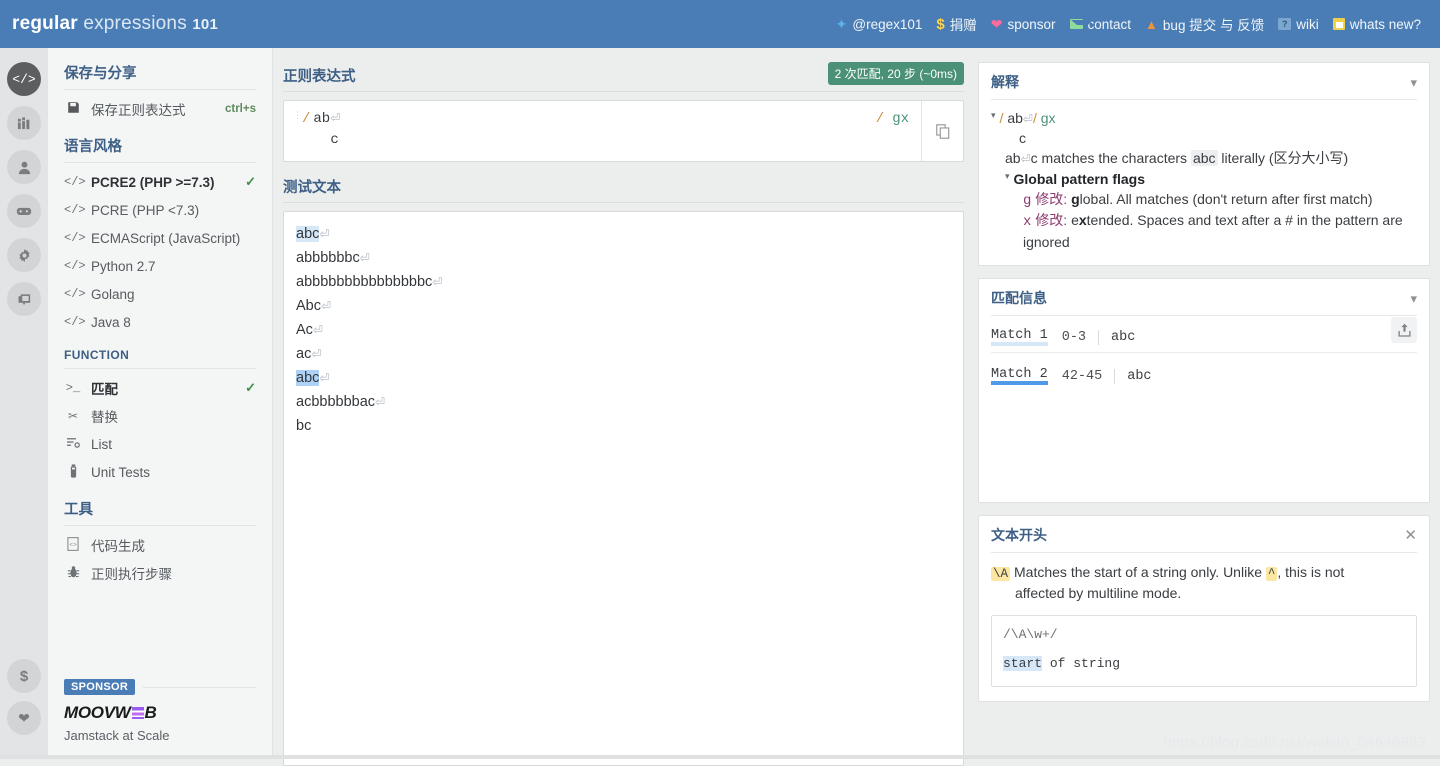 The height and width of the screenshot is (766, 1440). I want to click on rail-item-settings, so click(24, 255).